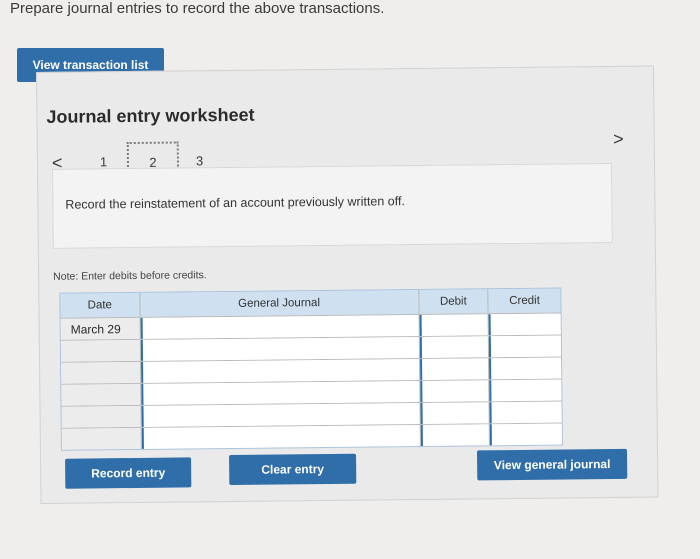  I want to click on entry-note: Note: Enter debits before credits., so click(130, 276).